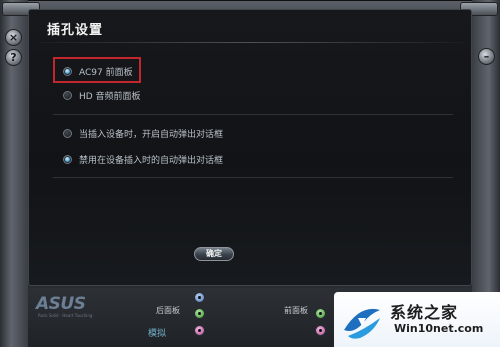 Image resolution: width=500 pixels, height=347 pixels. What do you see at coordinates (214, 254) in the screenshot?
I see `ok-button: 确定` at bounding box center [214, 254].